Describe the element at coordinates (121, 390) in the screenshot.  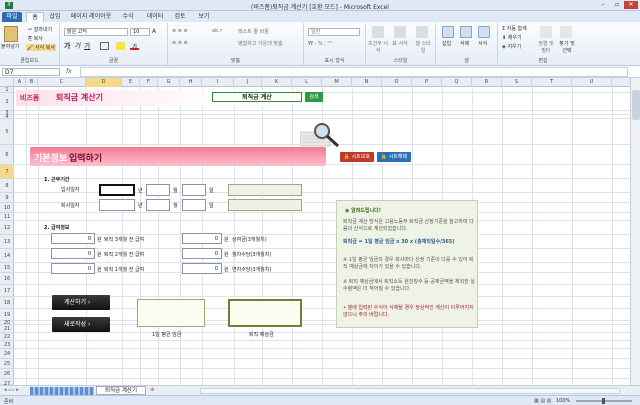
I see `sheet-tab-active: 퇴직금 계산기` at that location.